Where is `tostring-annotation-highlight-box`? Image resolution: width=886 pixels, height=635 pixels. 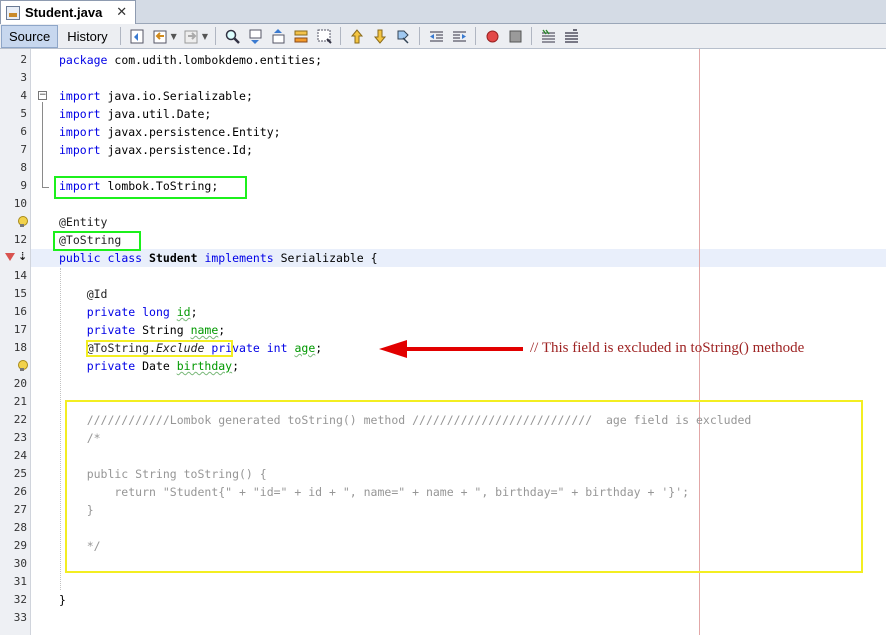
tostring-annotation-highlight-box is located at coordinates (97, 241).